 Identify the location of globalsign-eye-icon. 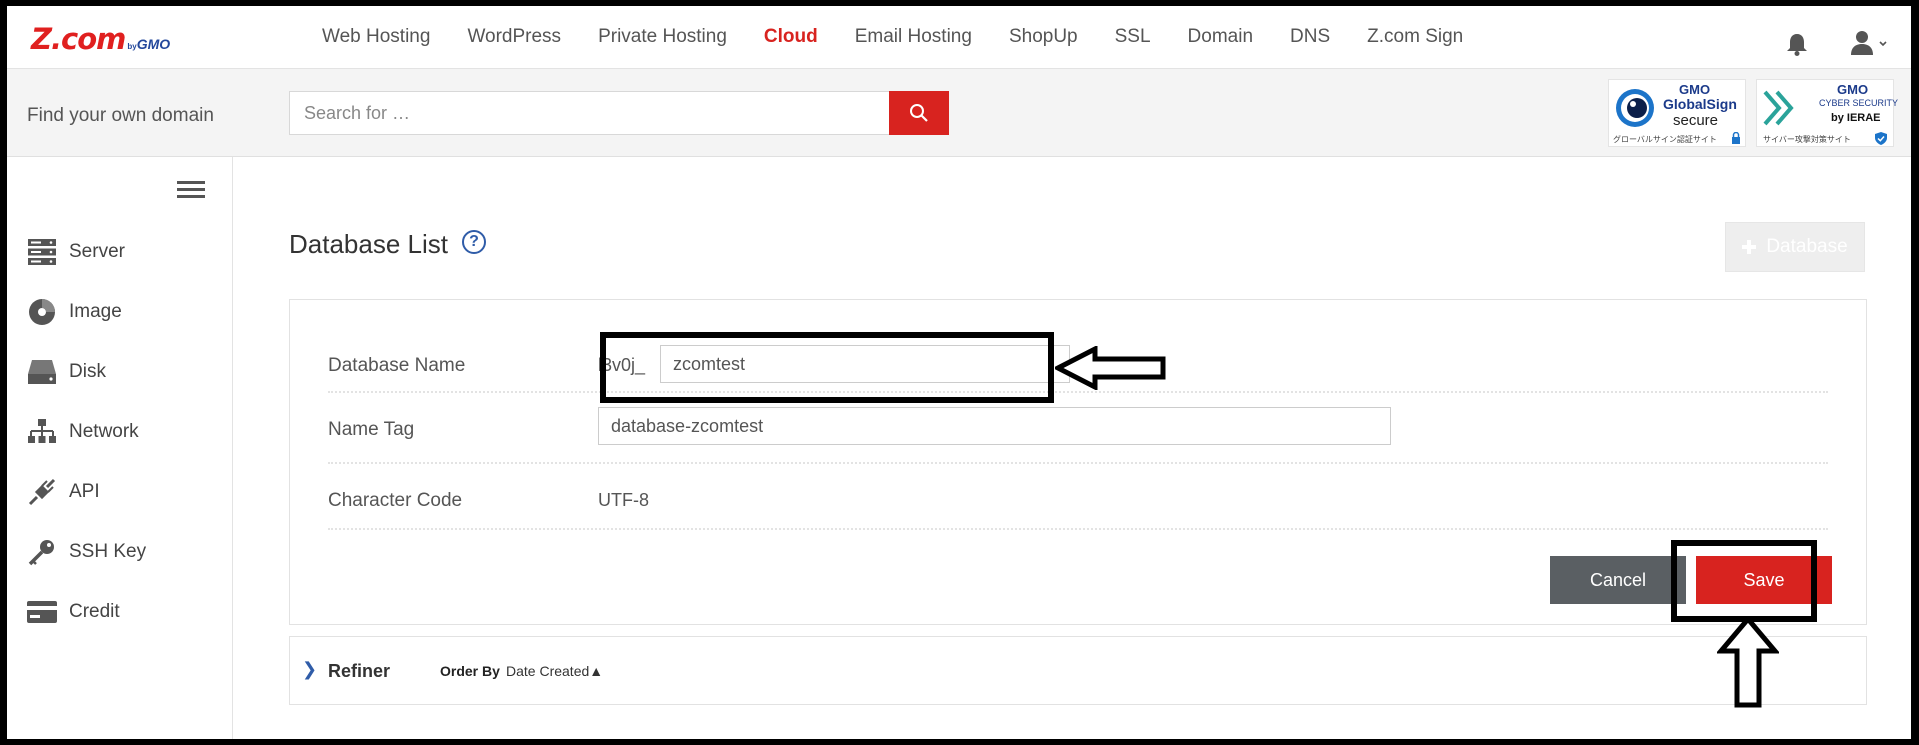
(1635, 108).